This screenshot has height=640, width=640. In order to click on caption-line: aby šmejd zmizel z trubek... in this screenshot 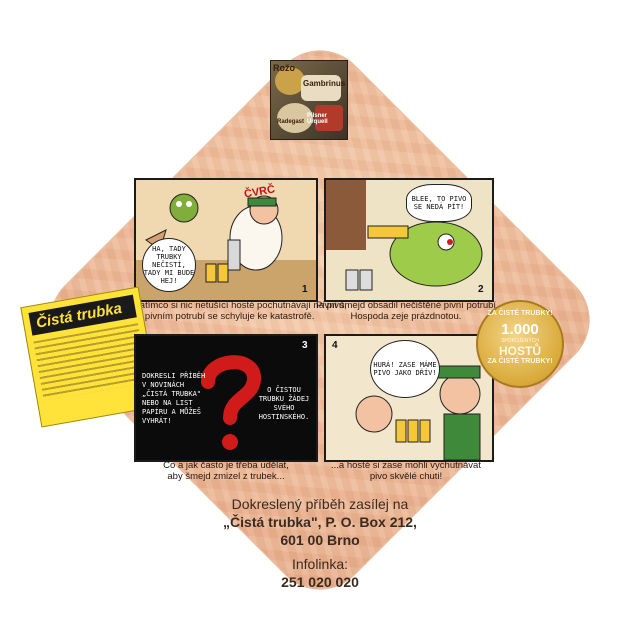, I will do `click(226, 476)`.